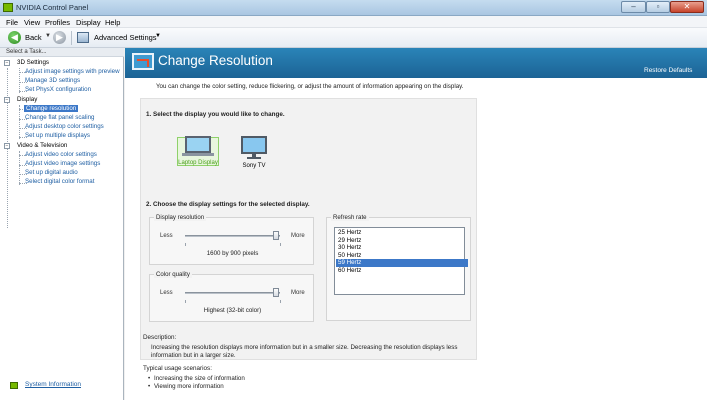 Image resolution: width=707 pixels, height=400 pixels. I want to click on back-button: Back, so click(33, 37).